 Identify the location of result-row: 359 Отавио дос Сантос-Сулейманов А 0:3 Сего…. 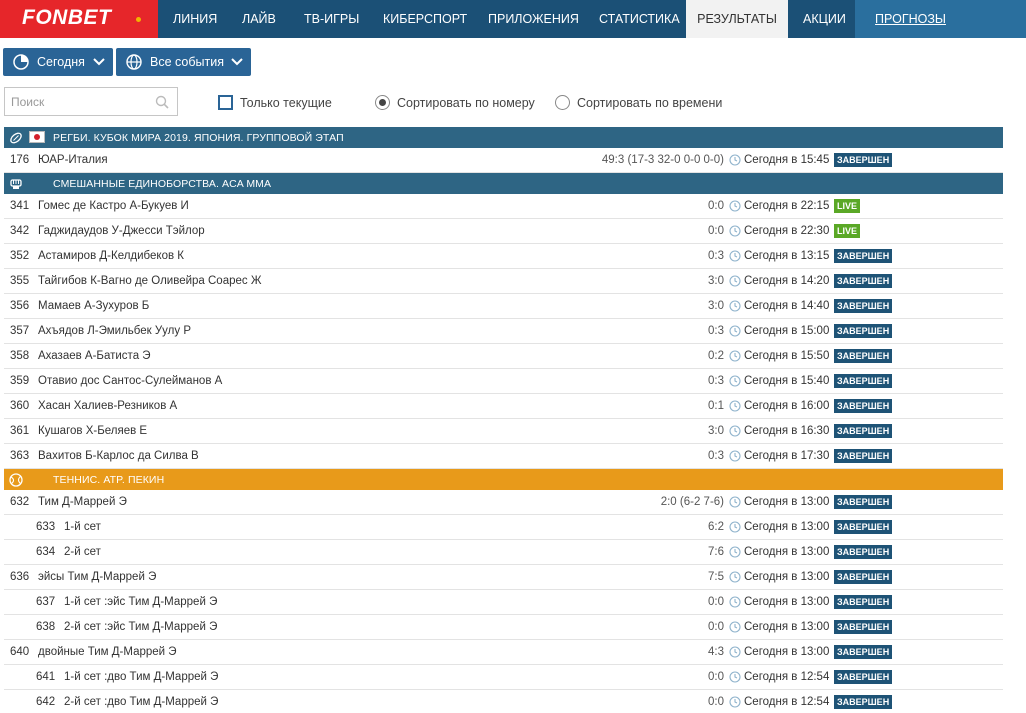
(503, 381).